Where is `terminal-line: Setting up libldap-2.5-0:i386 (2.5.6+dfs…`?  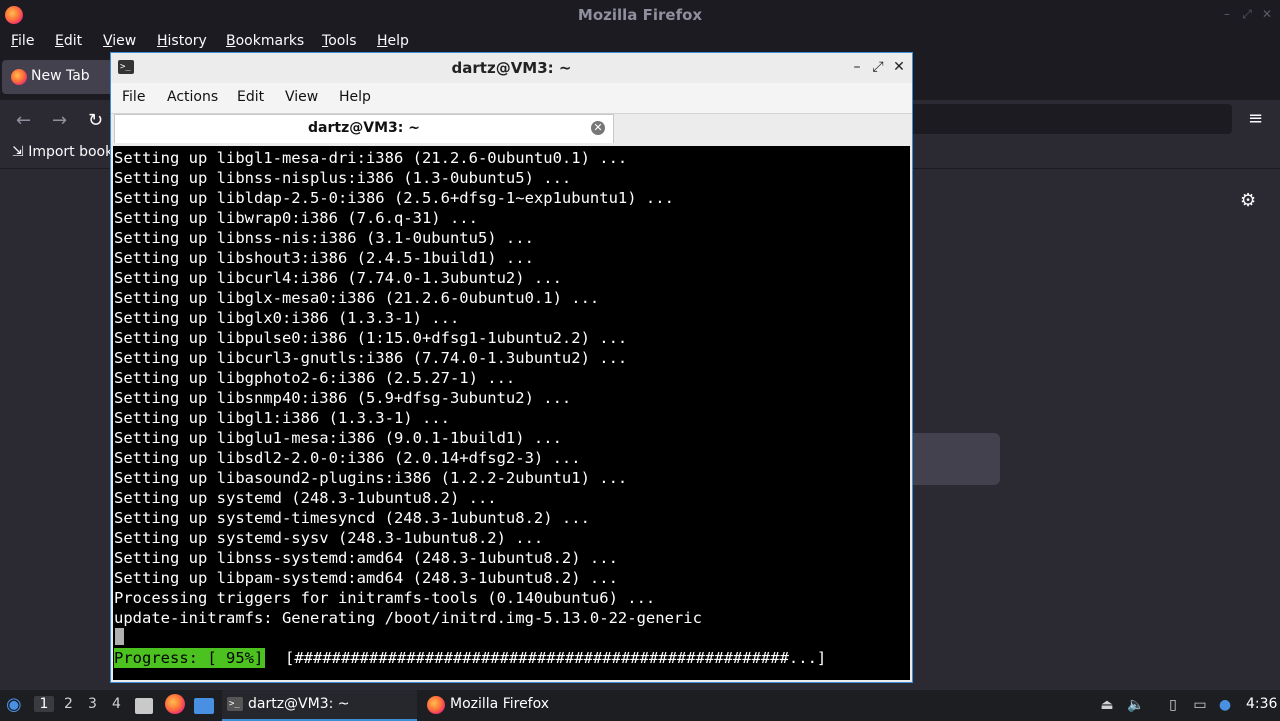 terminal-line: Setting up libldap-2.5-0:i386 (2.5.6+dfs… is located at coordinates (394, 198).